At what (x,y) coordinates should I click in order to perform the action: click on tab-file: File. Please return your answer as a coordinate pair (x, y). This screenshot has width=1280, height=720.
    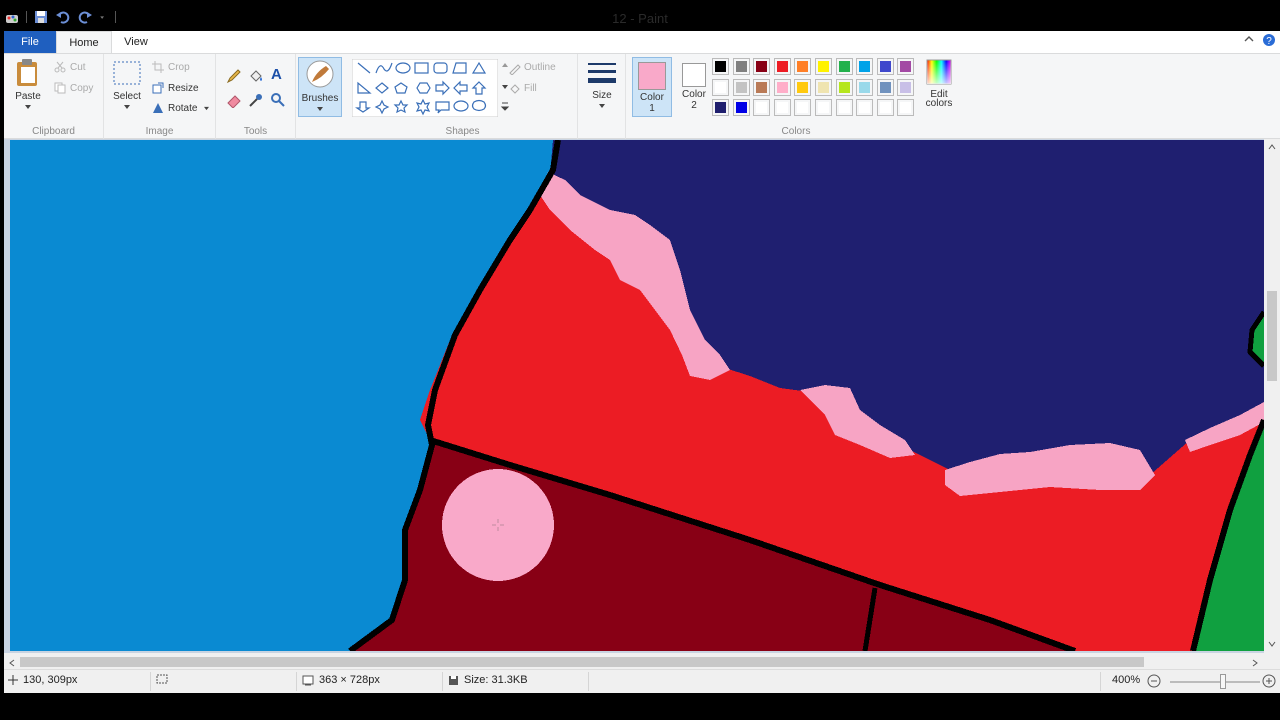
    Looking at the image, I should click on (30, 42).